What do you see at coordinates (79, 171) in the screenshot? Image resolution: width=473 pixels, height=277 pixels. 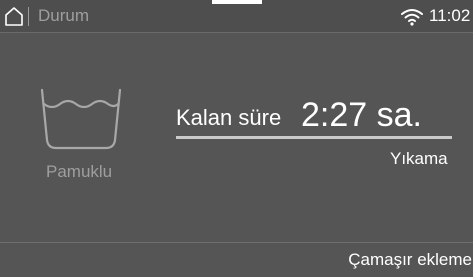 I see `program-name: Pamuklu` at bounding box center [79, 171].